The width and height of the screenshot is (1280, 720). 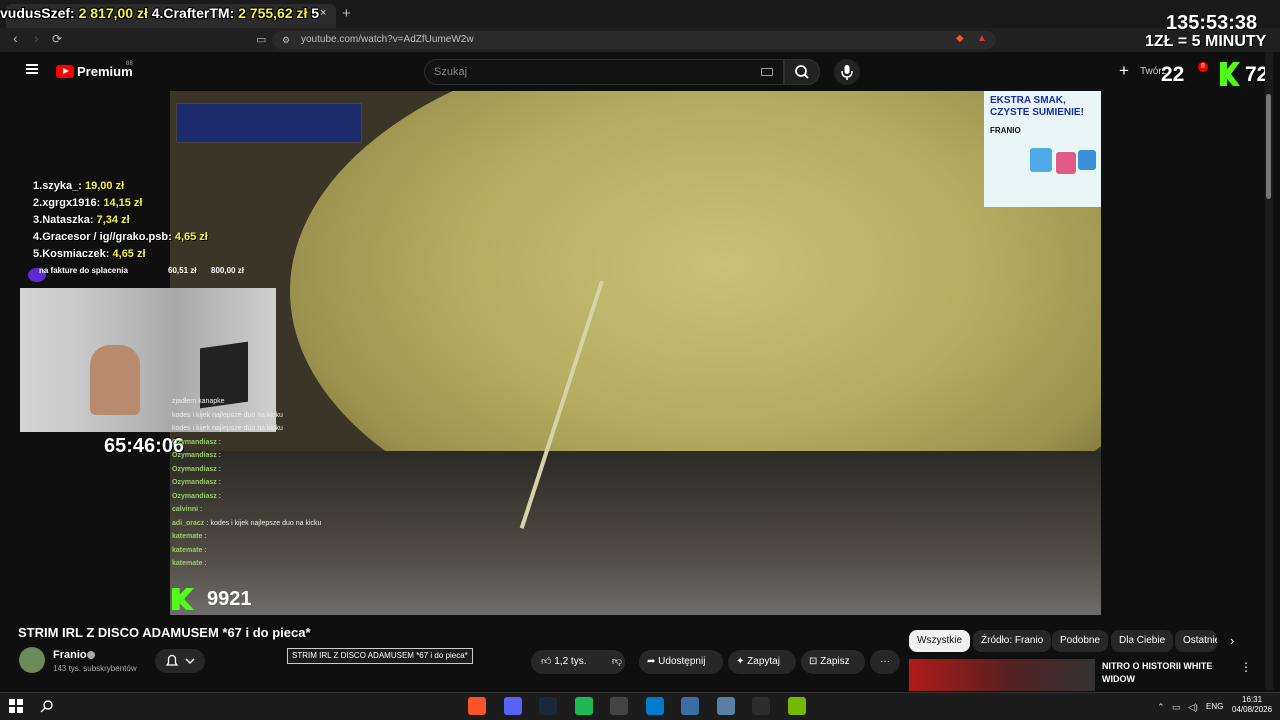 I want to click on chat-message: calvinni :, so click(x=246, y=510).